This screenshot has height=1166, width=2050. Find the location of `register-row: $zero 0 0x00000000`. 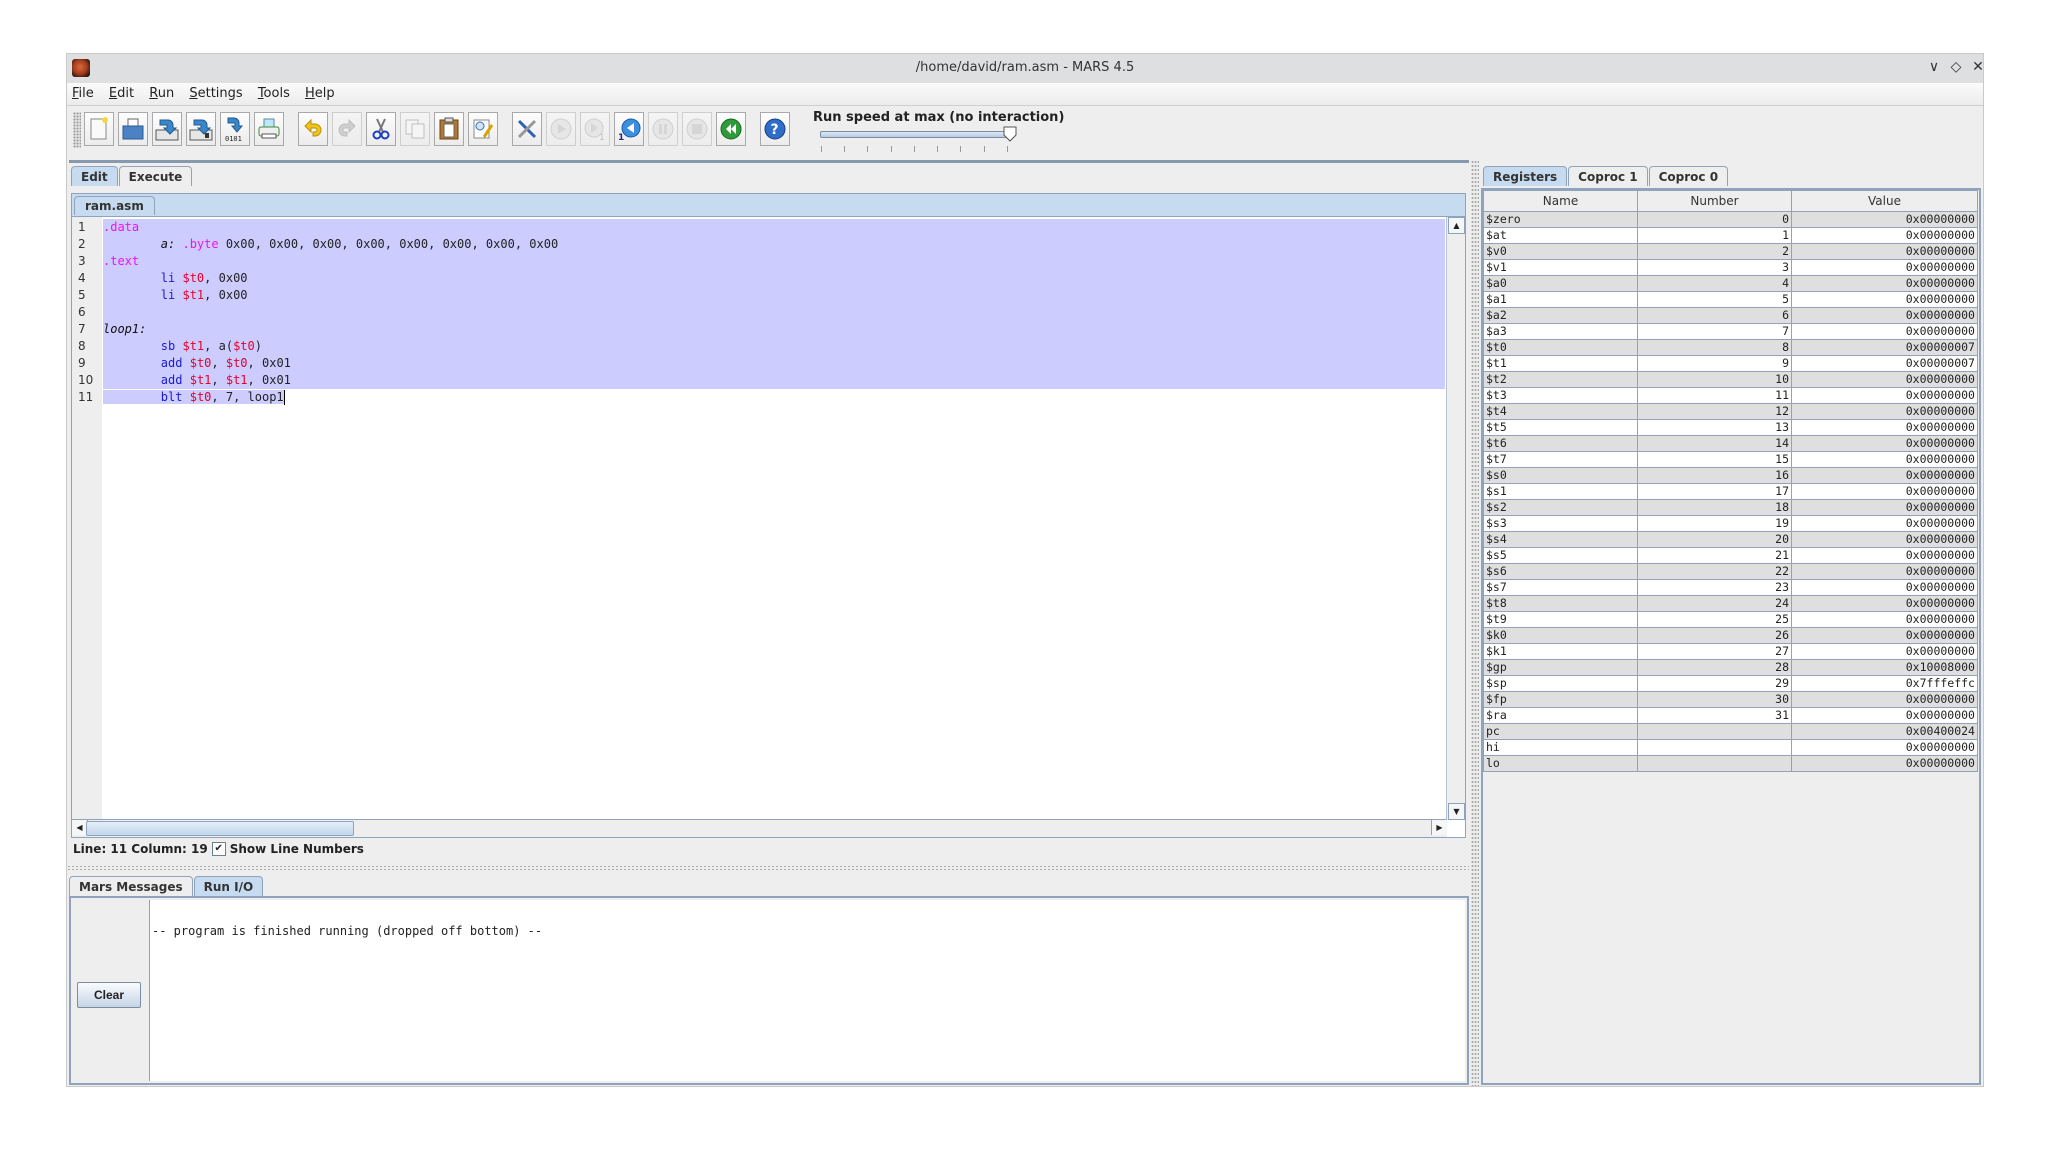

register-row: $zero 0 0x00000000 is located at coordinates (1730, 219).